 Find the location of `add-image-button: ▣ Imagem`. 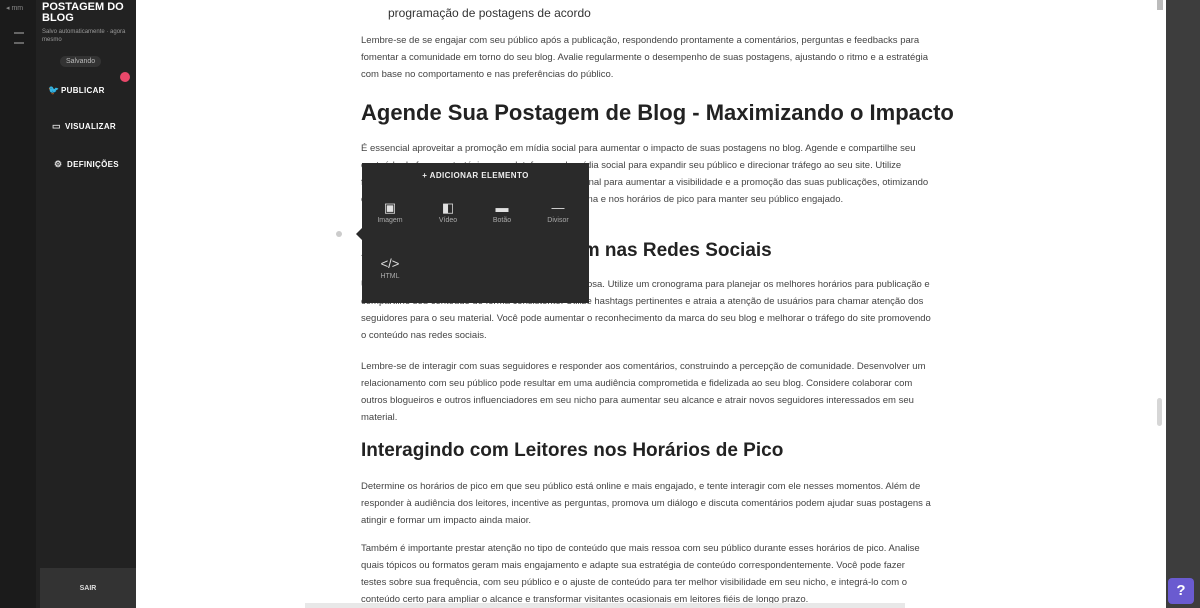

add-image-button: ▣ Imagem is located at coordinates (390, 211).